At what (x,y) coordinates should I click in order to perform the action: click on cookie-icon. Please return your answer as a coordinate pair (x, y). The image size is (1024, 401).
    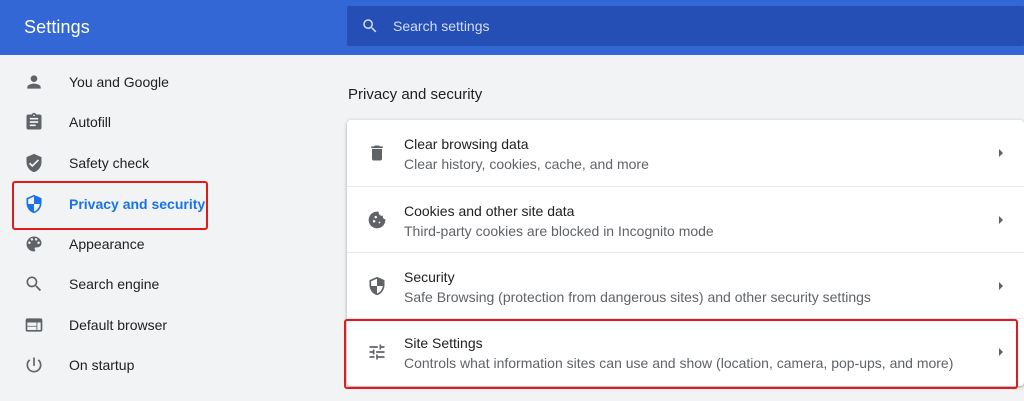
    Looking at the image, I should click on (377, 220).